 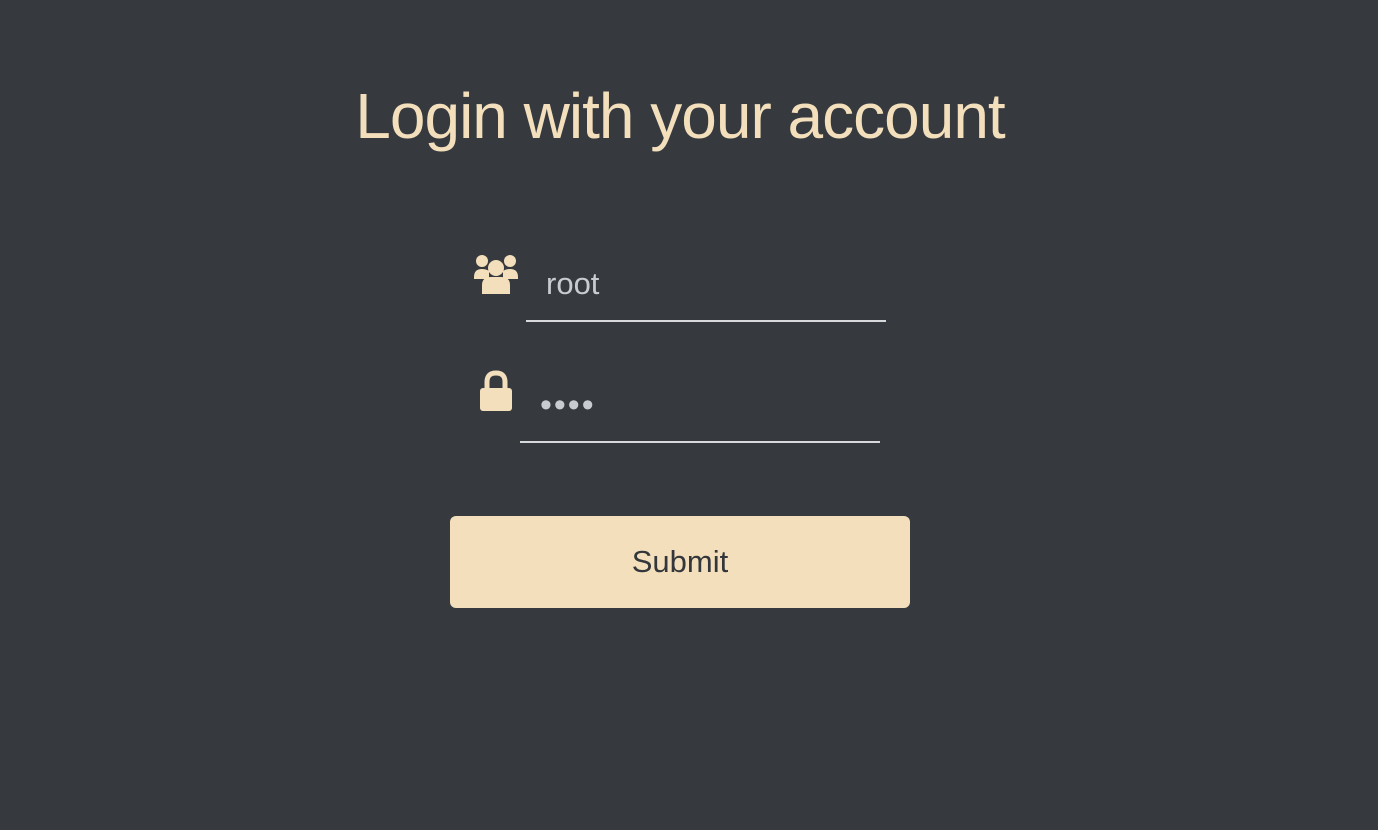 What do you see at coordinates (680, 116) in the screenshot?
I see `page-title: Login with your account` at bounding box center [680, 116].